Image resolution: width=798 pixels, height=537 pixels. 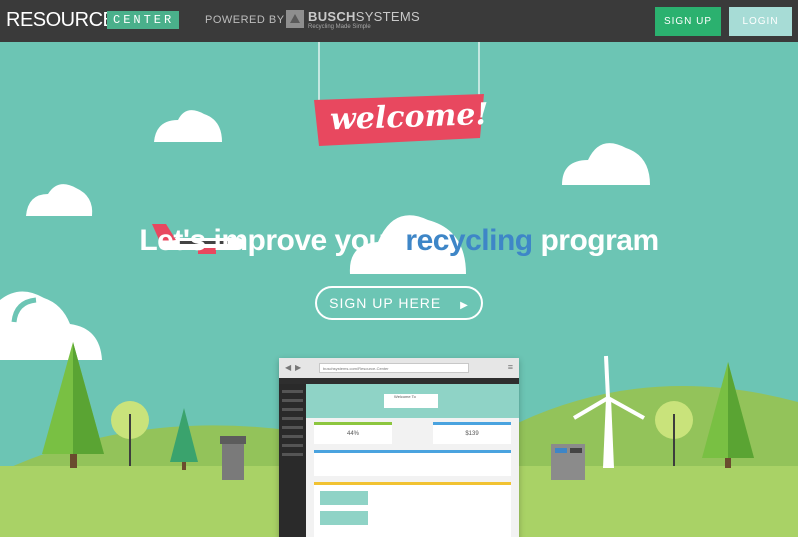 What do you see at coordinates (288, 367) in the screenshot?
I see `back-arrow-icon: ◀` at bounding box center [288, 367].